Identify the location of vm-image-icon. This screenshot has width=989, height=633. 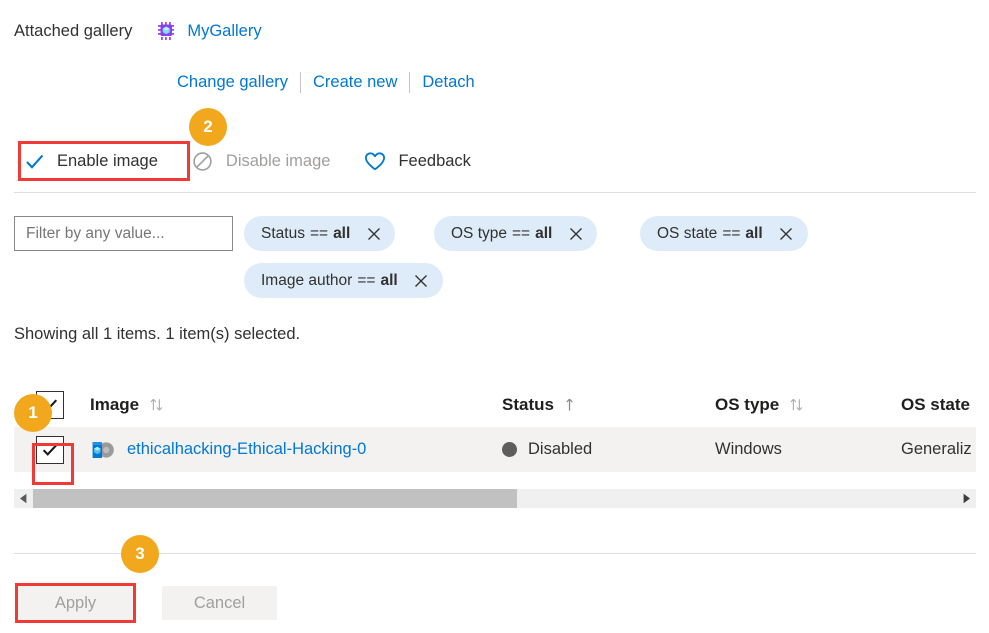
(103, 450).